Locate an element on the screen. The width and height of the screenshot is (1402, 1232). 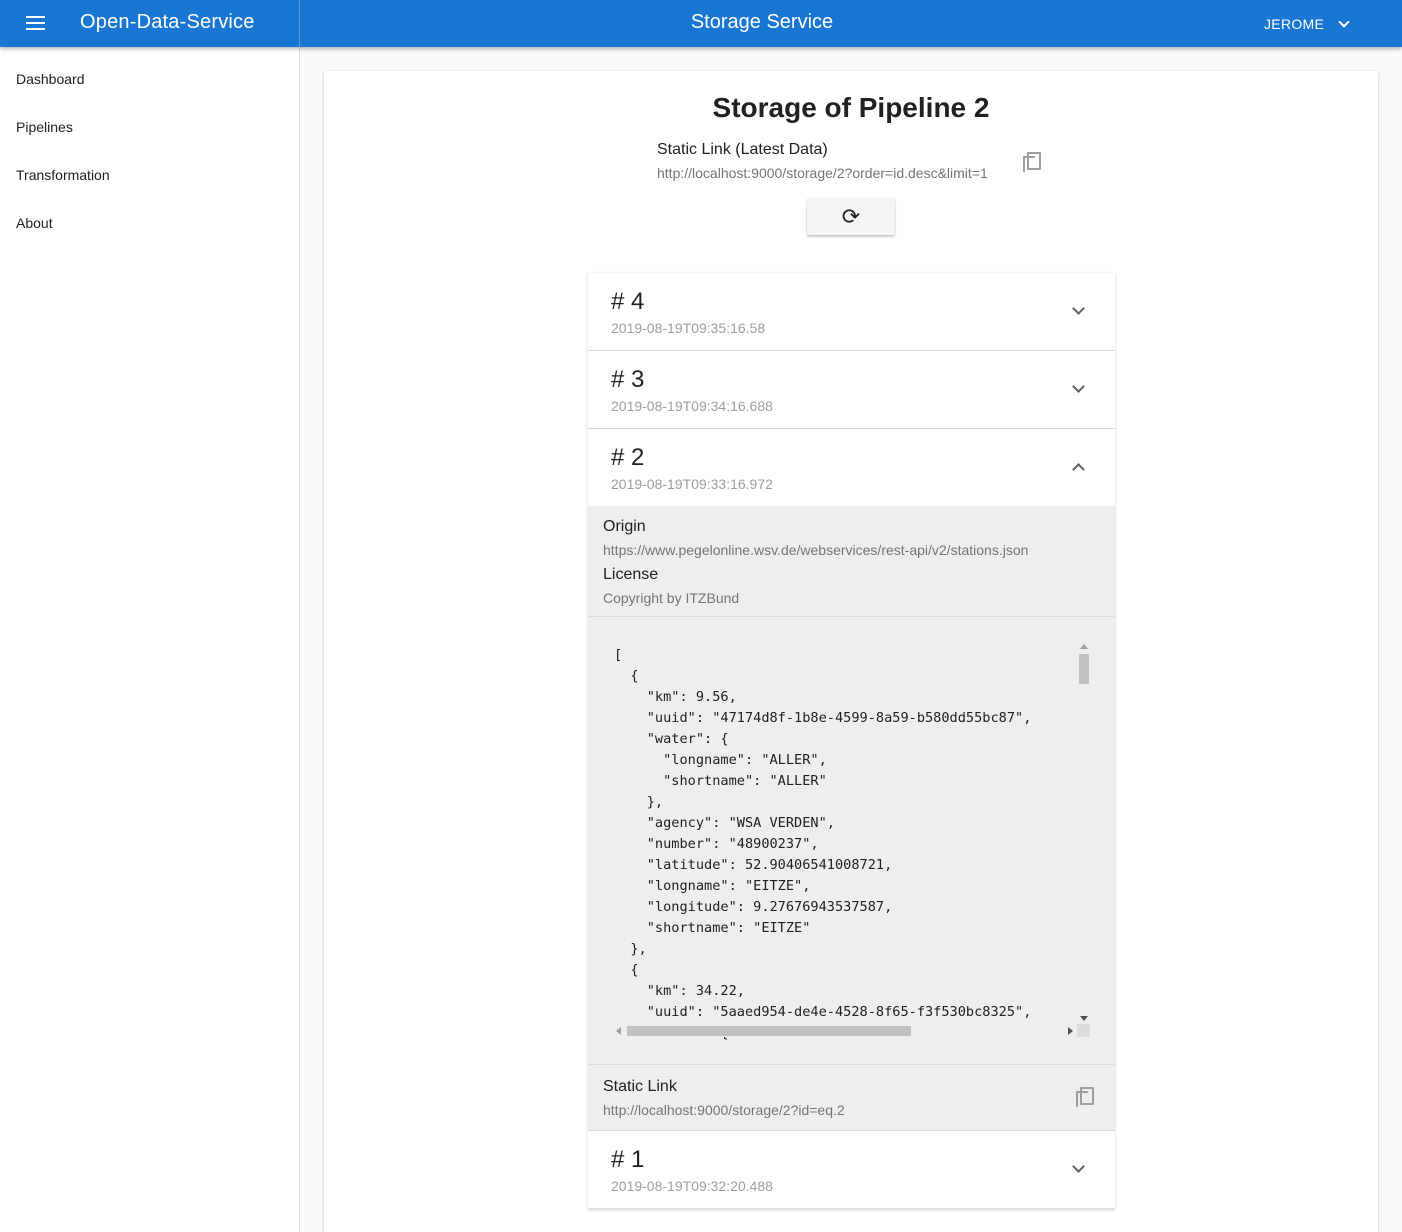
refresh-button: ⟳ is located at coordinates (851, 216).